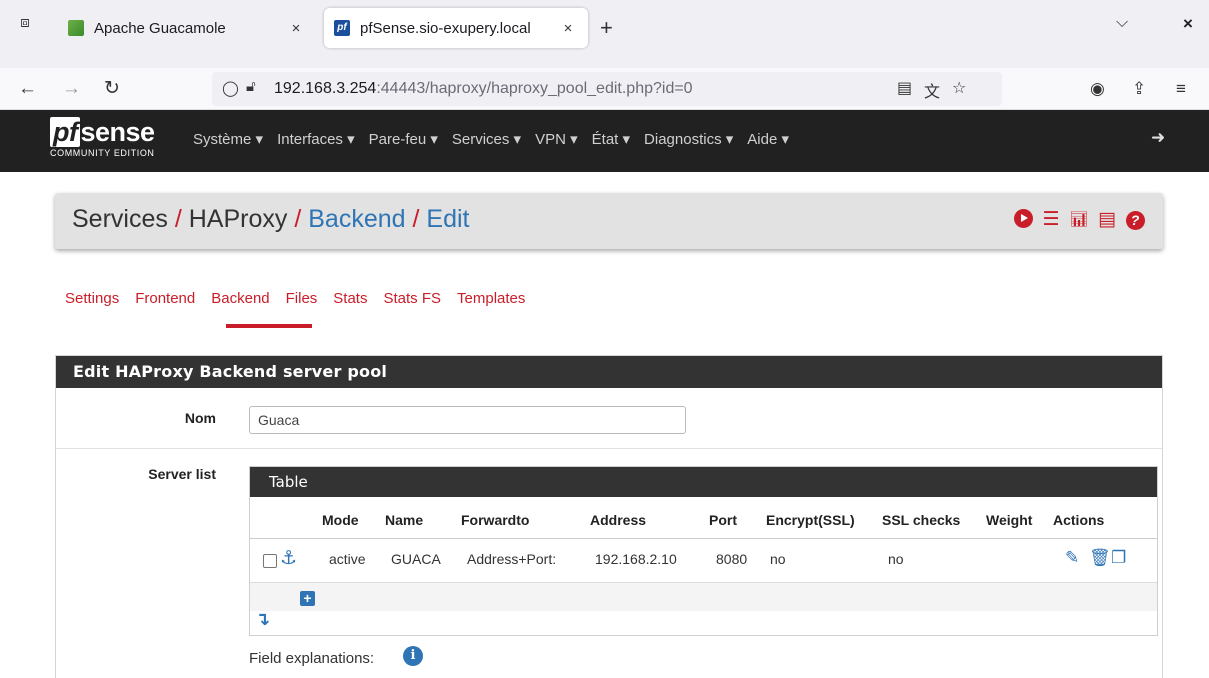  Describe the element at coordinates (512, 559) in the screenshot. I see `cell-forwardto: Address+Port:` at that location.